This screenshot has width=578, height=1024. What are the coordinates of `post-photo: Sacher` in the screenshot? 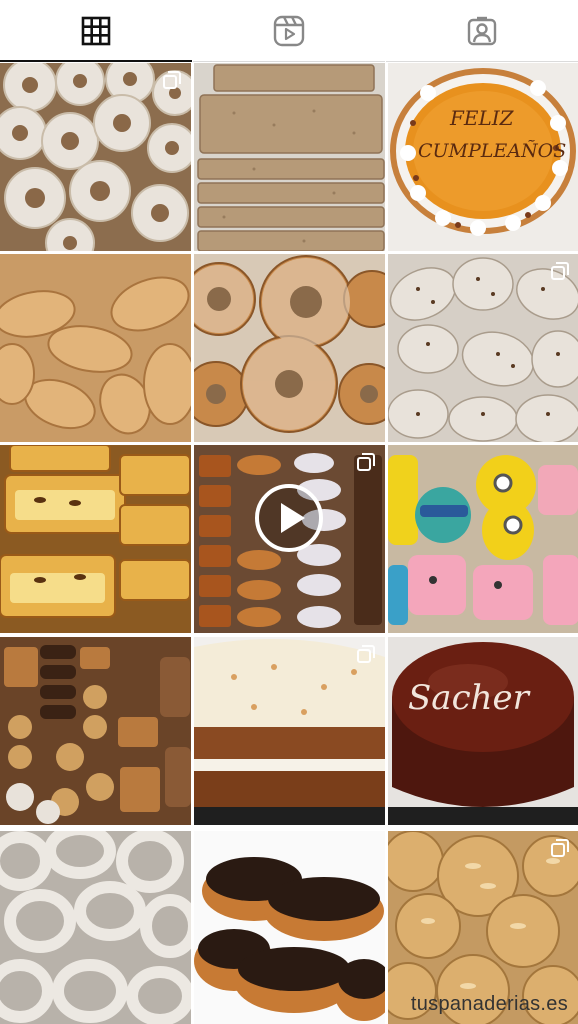 It's located at (483, 731).